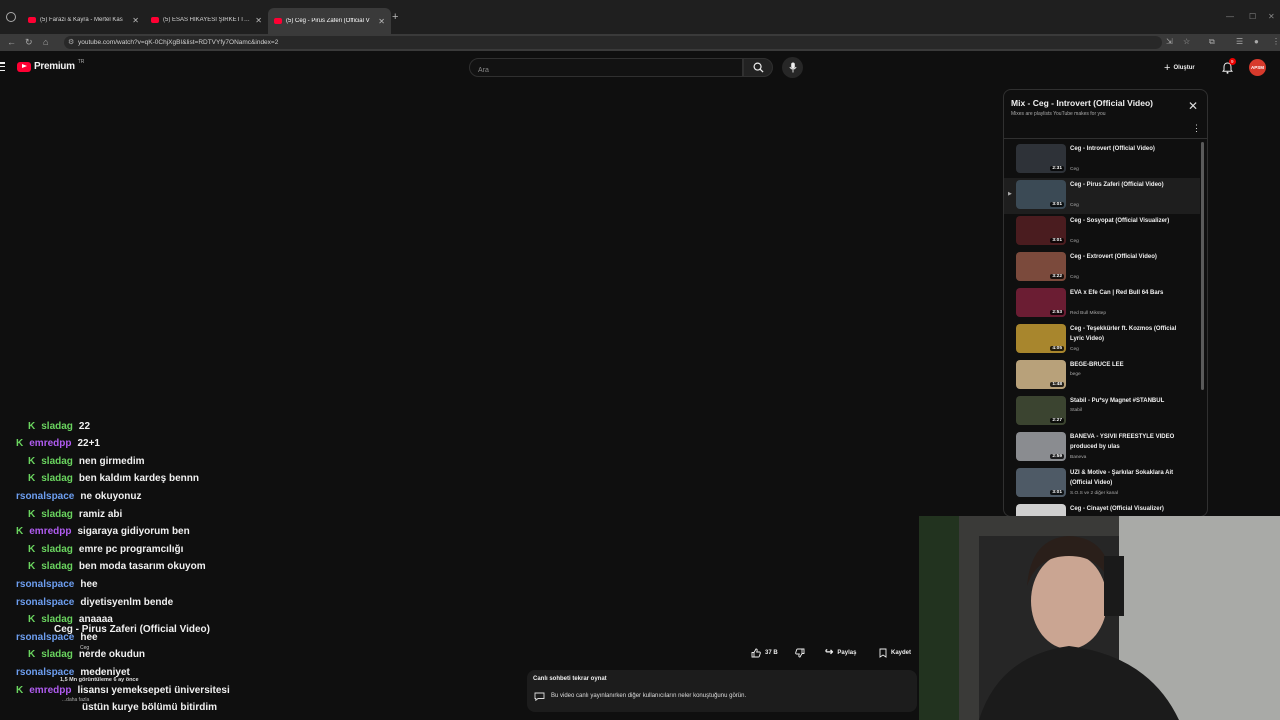  I want to click on video-thumbnail: 4:05, so click(1041, 338).